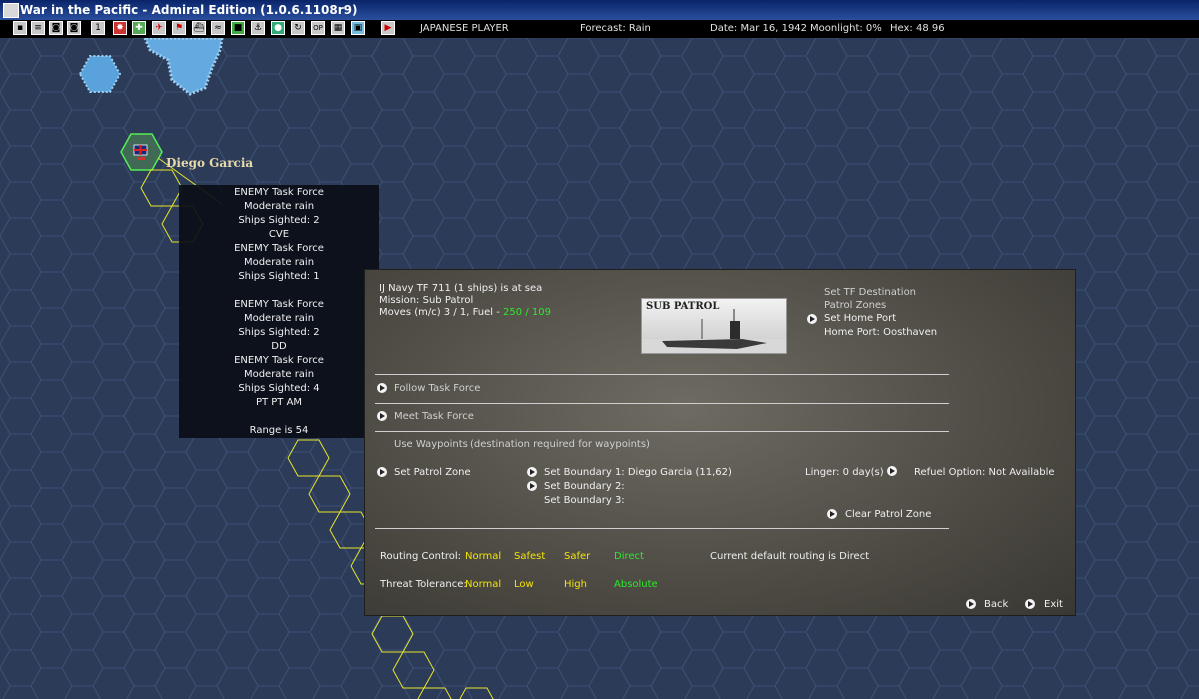 The height and width of the screenshot is (699, 1199). What do you see at coordinates (1053, 604) in the screenshot?
I see `exit-button: Exit` at bounding box center [1053, 604].